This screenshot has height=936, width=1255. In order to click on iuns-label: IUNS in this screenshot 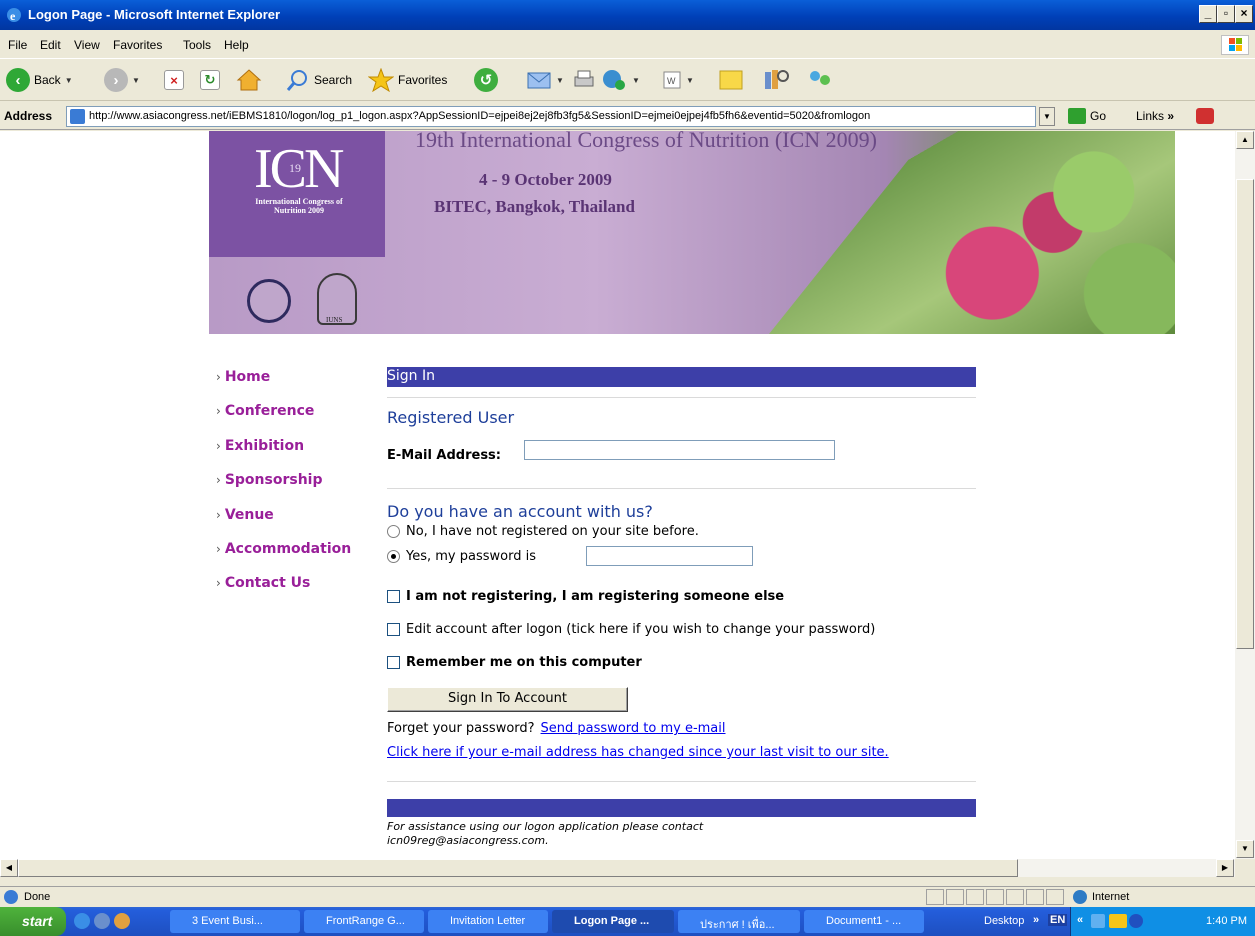, I will do `click(334, 320)`.